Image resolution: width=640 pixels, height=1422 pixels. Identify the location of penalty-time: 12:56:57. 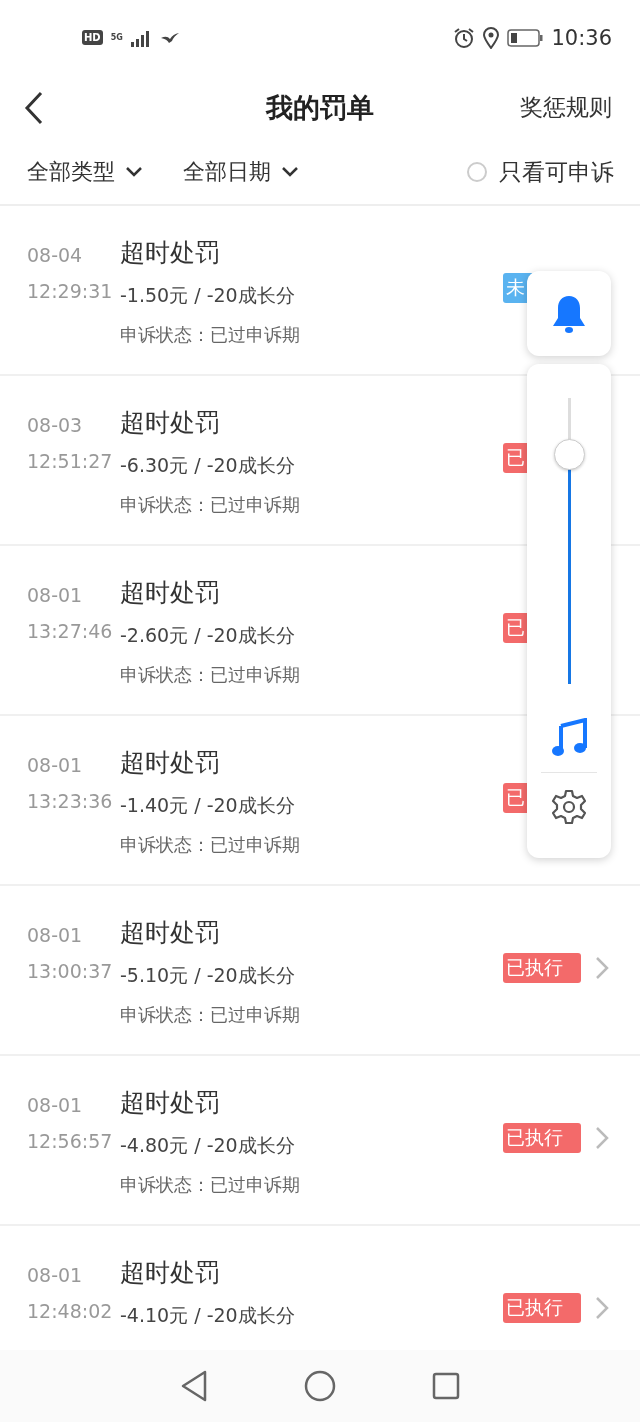
(70, 1141).